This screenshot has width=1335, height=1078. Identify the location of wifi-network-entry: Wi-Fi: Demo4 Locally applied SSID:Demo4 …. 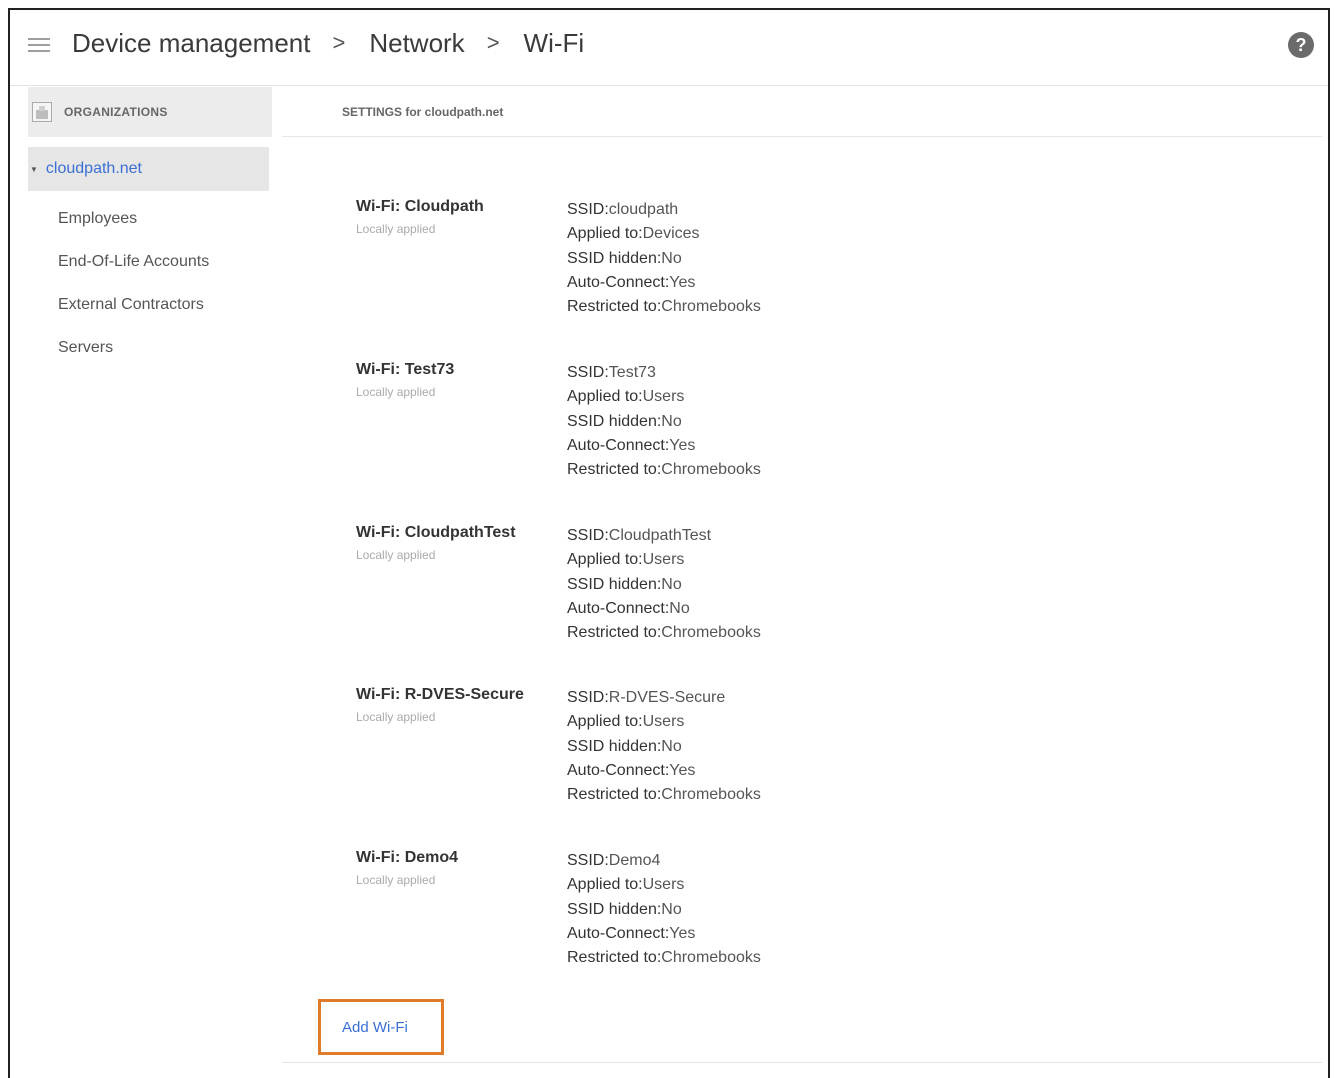
(706, 914).